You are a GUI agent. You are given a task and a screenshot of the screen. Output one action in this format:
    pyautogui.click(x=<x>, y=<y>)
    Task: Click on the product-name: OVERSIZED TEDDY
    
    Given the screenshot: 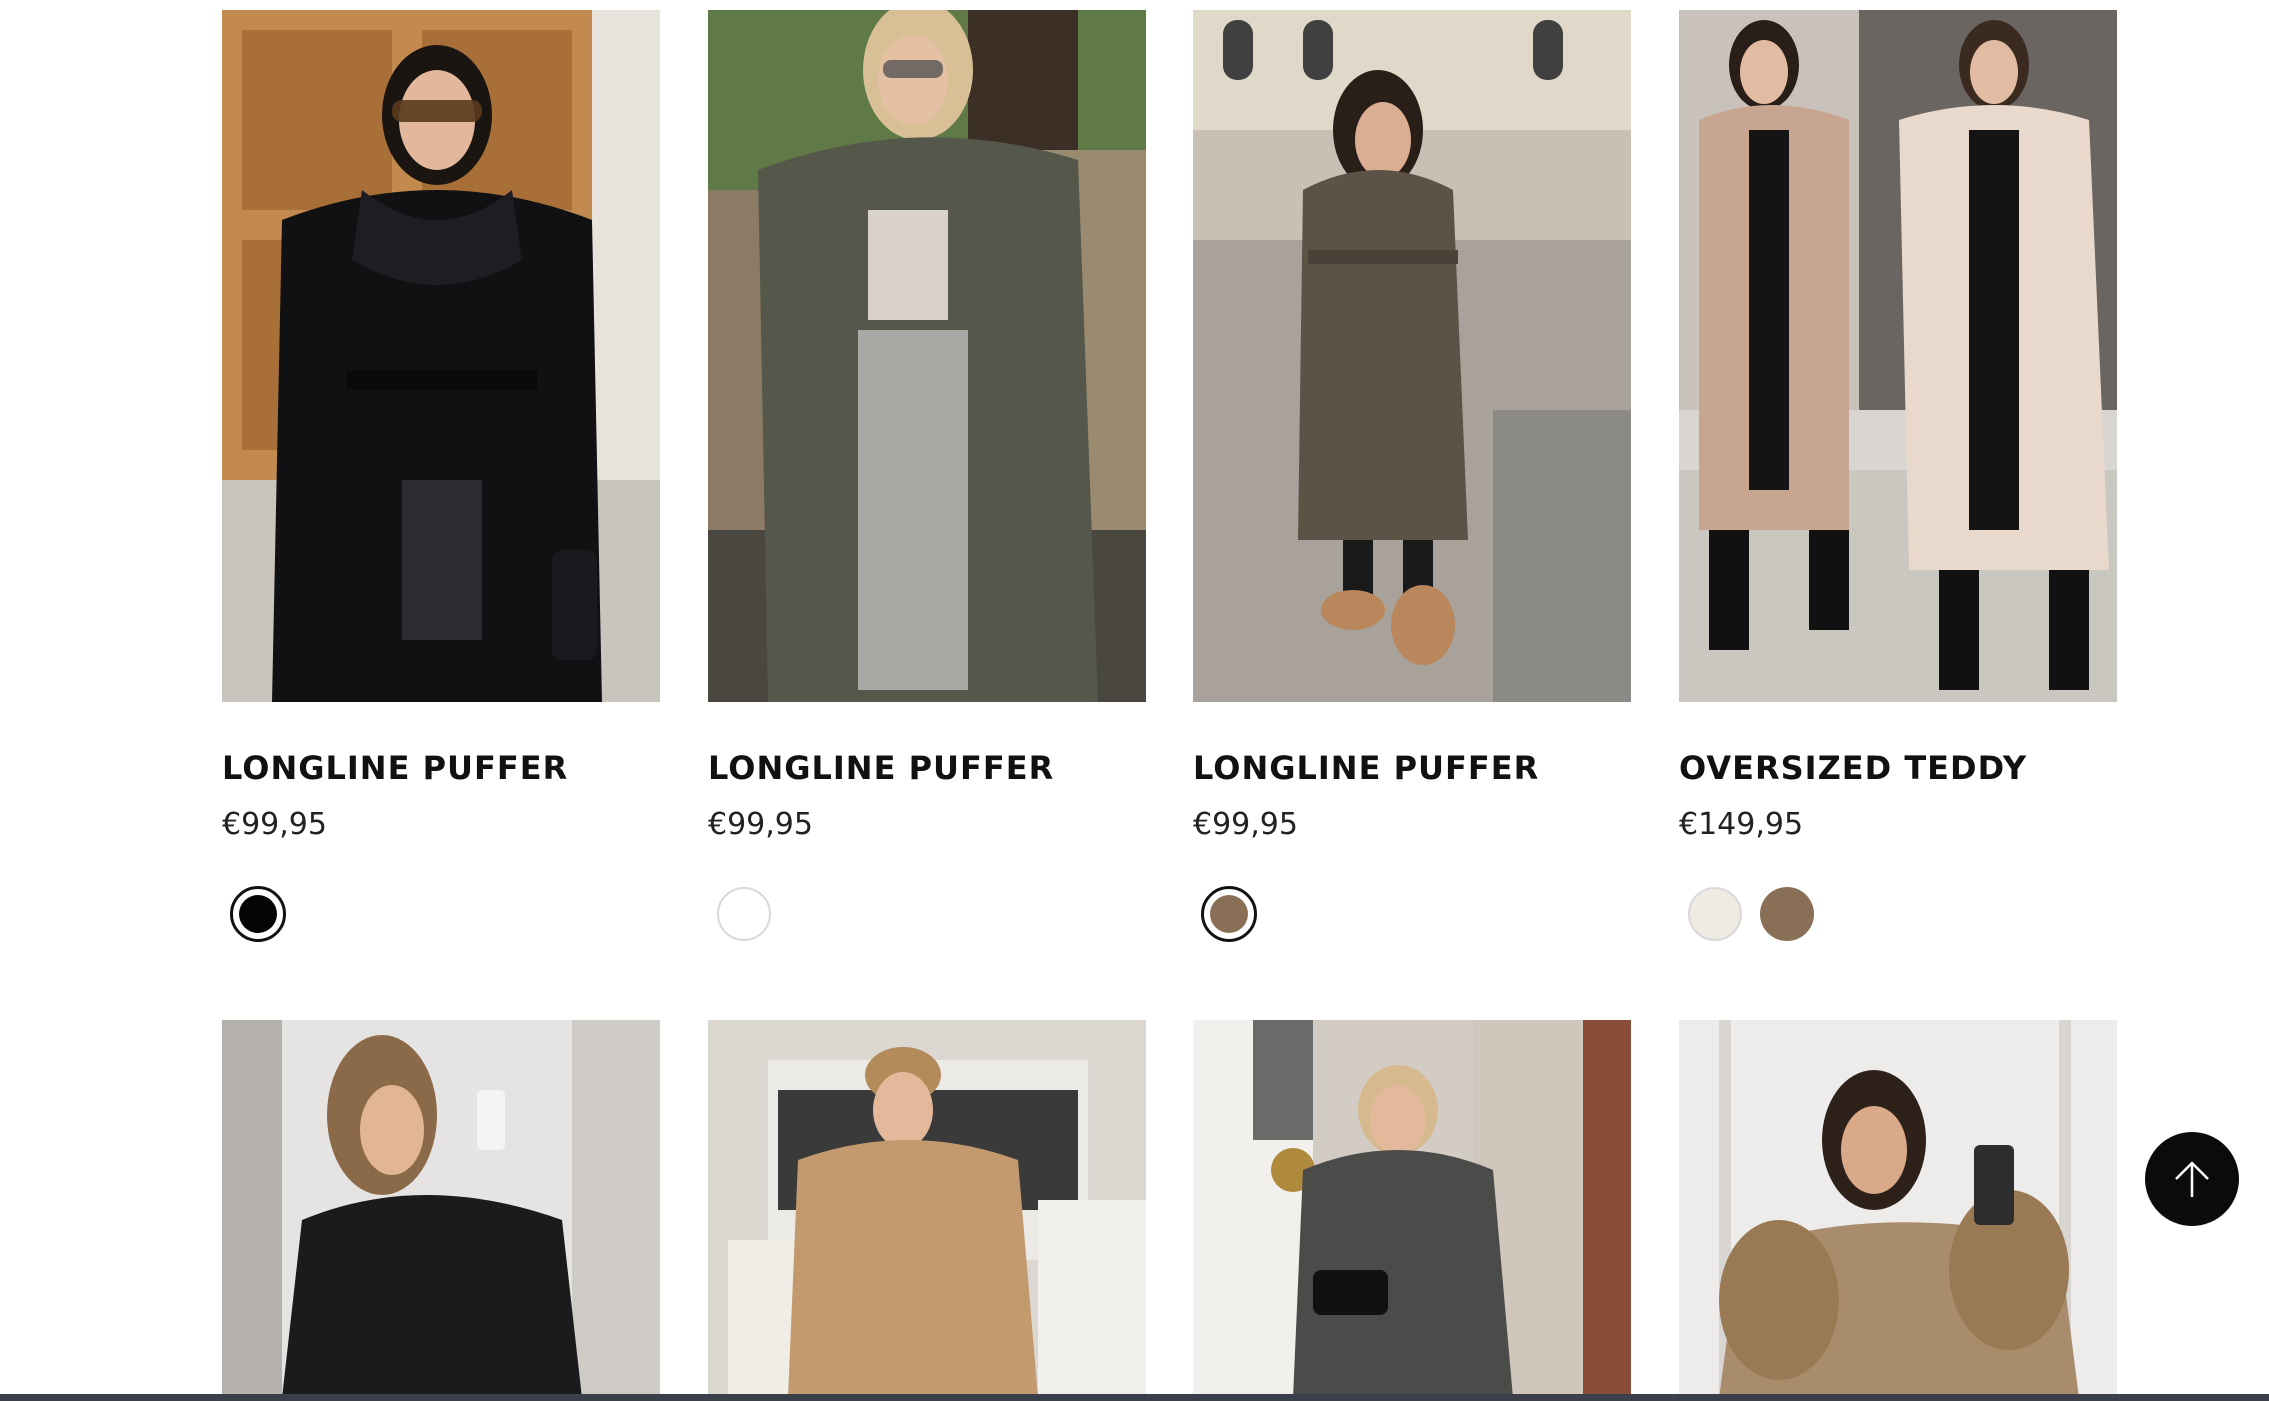 What is the action you would take?
    pyautogui.click(x=1898, y=768)
    